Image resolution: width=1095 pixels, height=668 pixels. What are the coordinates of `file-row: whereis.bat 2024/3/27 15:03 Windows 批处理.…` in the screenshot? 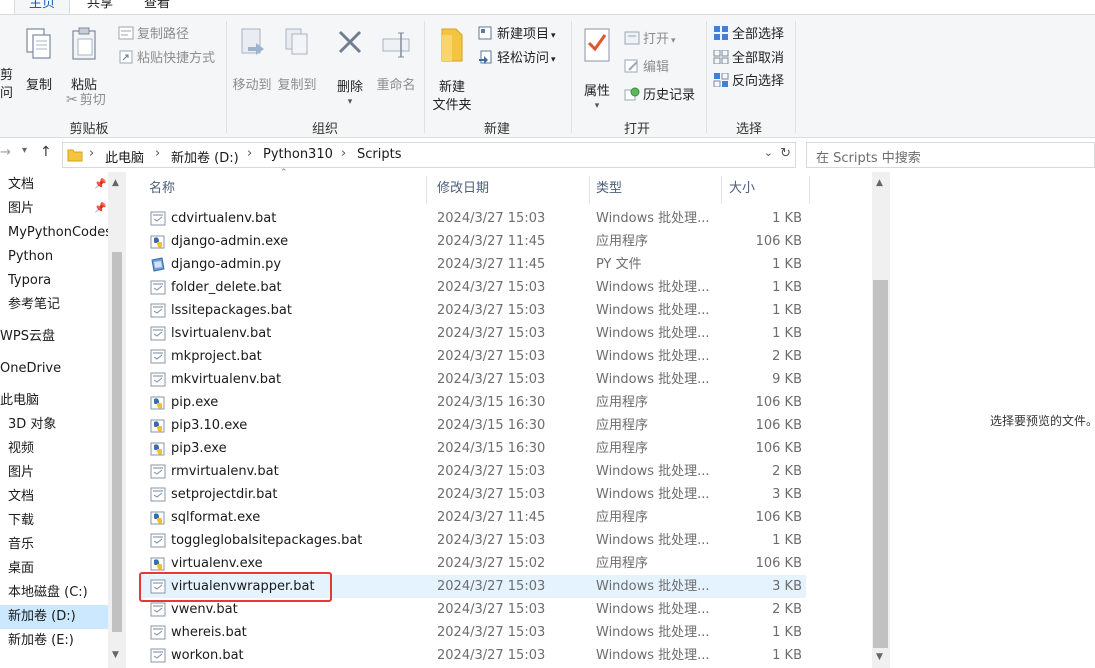 It's located at (473, 632).